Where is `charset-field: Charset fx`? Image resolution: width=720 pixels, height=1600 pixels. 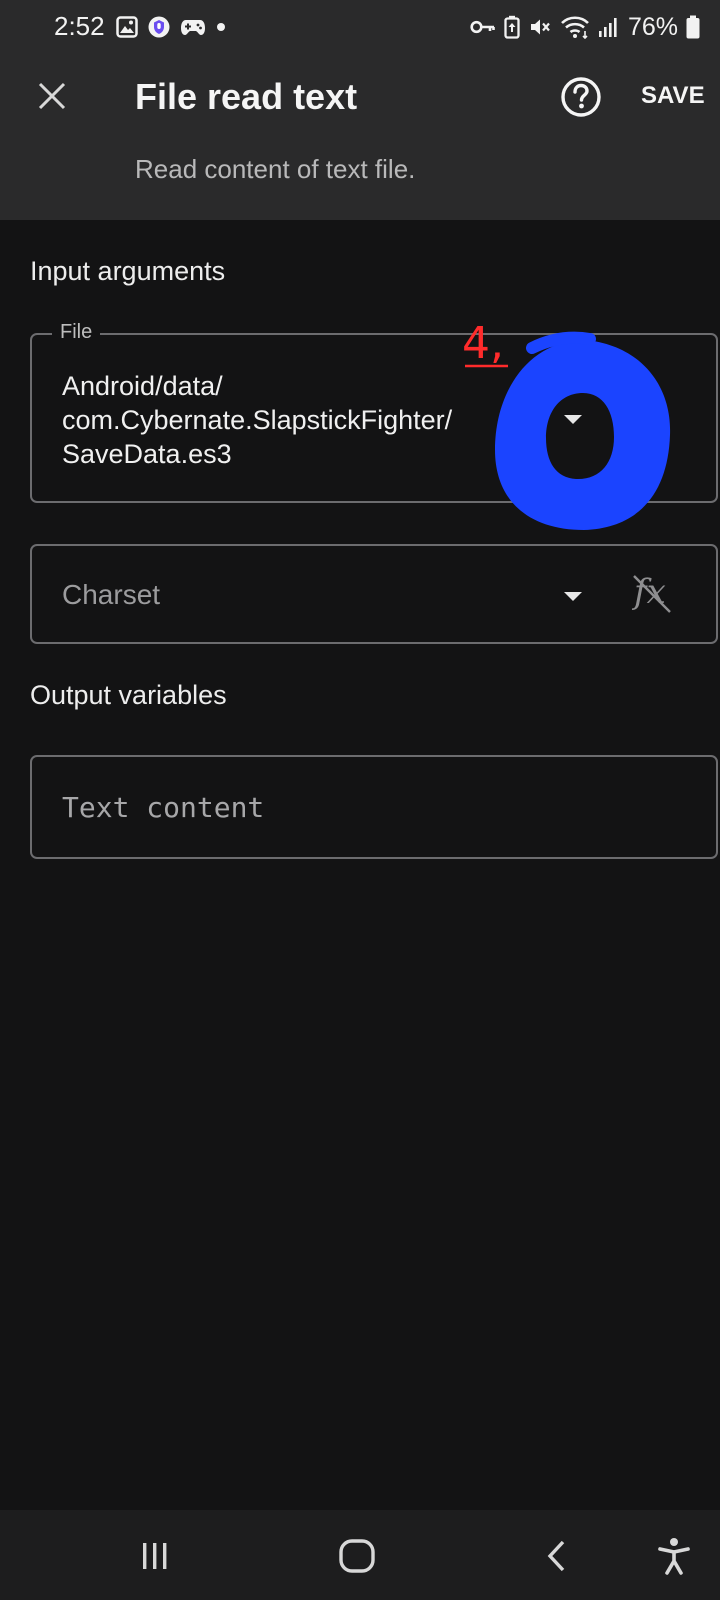
charset-field: Charset fx is located at coordinates (374, 594).